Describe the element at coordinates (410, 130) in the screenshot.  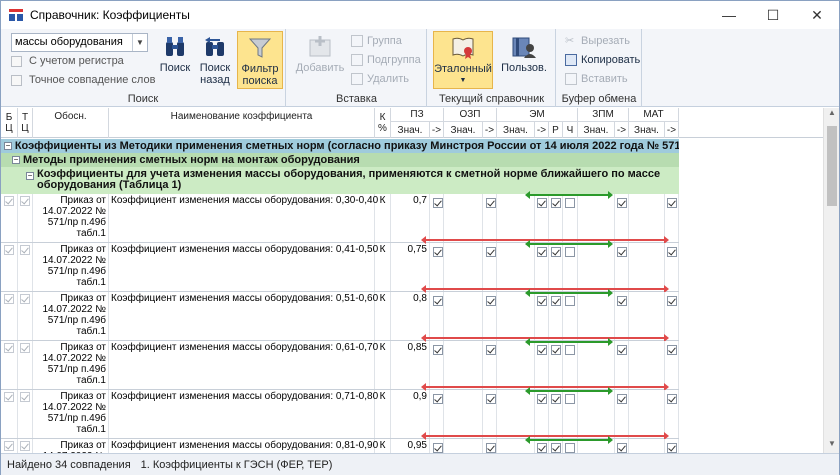
I see `col-pz-val: Знач.` at that location.